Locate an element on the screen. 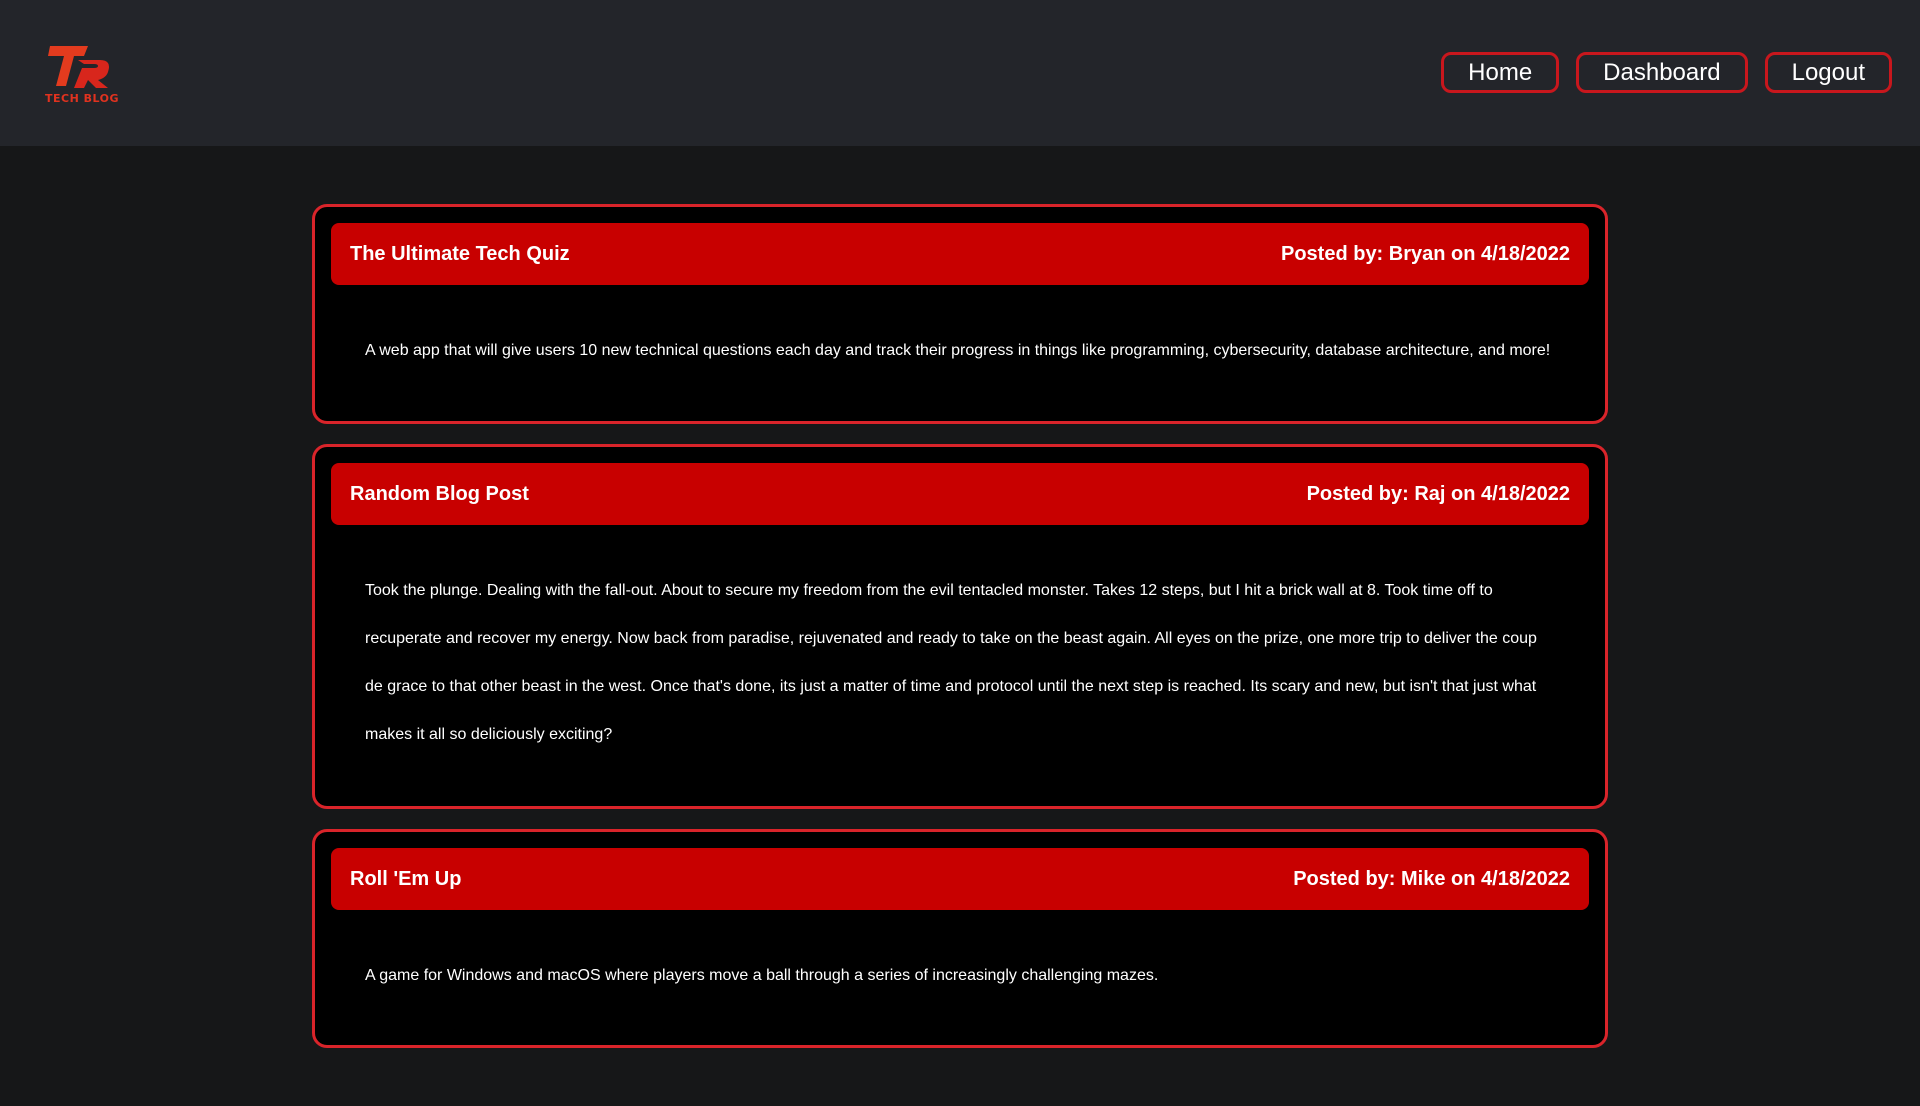 This screenshot has height=1106, width=1920. dashboard-button: Dashboard is located at coordinates (1662, 72).